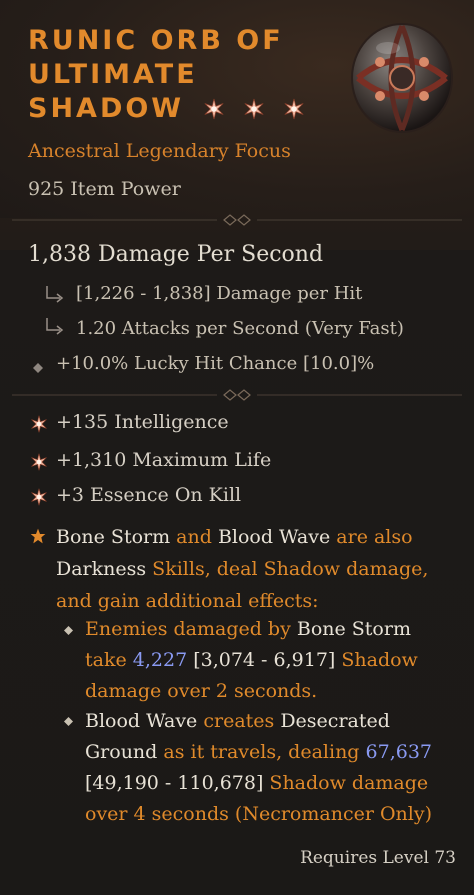 Image resolution: width=474 pixels, height=895 pixels. I want to click on aspect-value: 67,637, so click(398, 752).